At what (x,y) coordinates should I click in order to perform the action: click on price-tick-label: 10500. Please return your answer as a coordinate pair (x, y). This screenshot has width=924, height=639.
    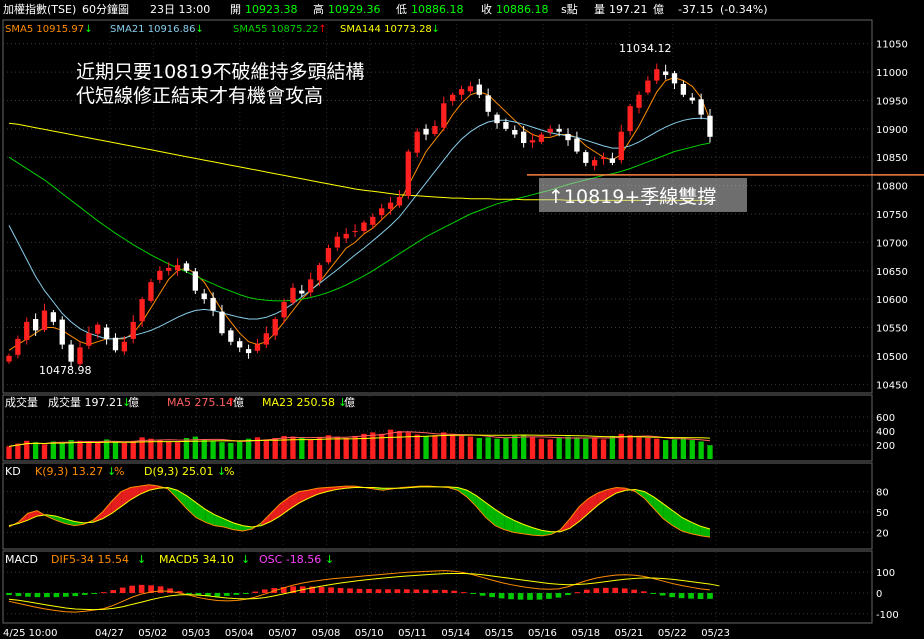
    Looking at the image, I should click on (892, 357).